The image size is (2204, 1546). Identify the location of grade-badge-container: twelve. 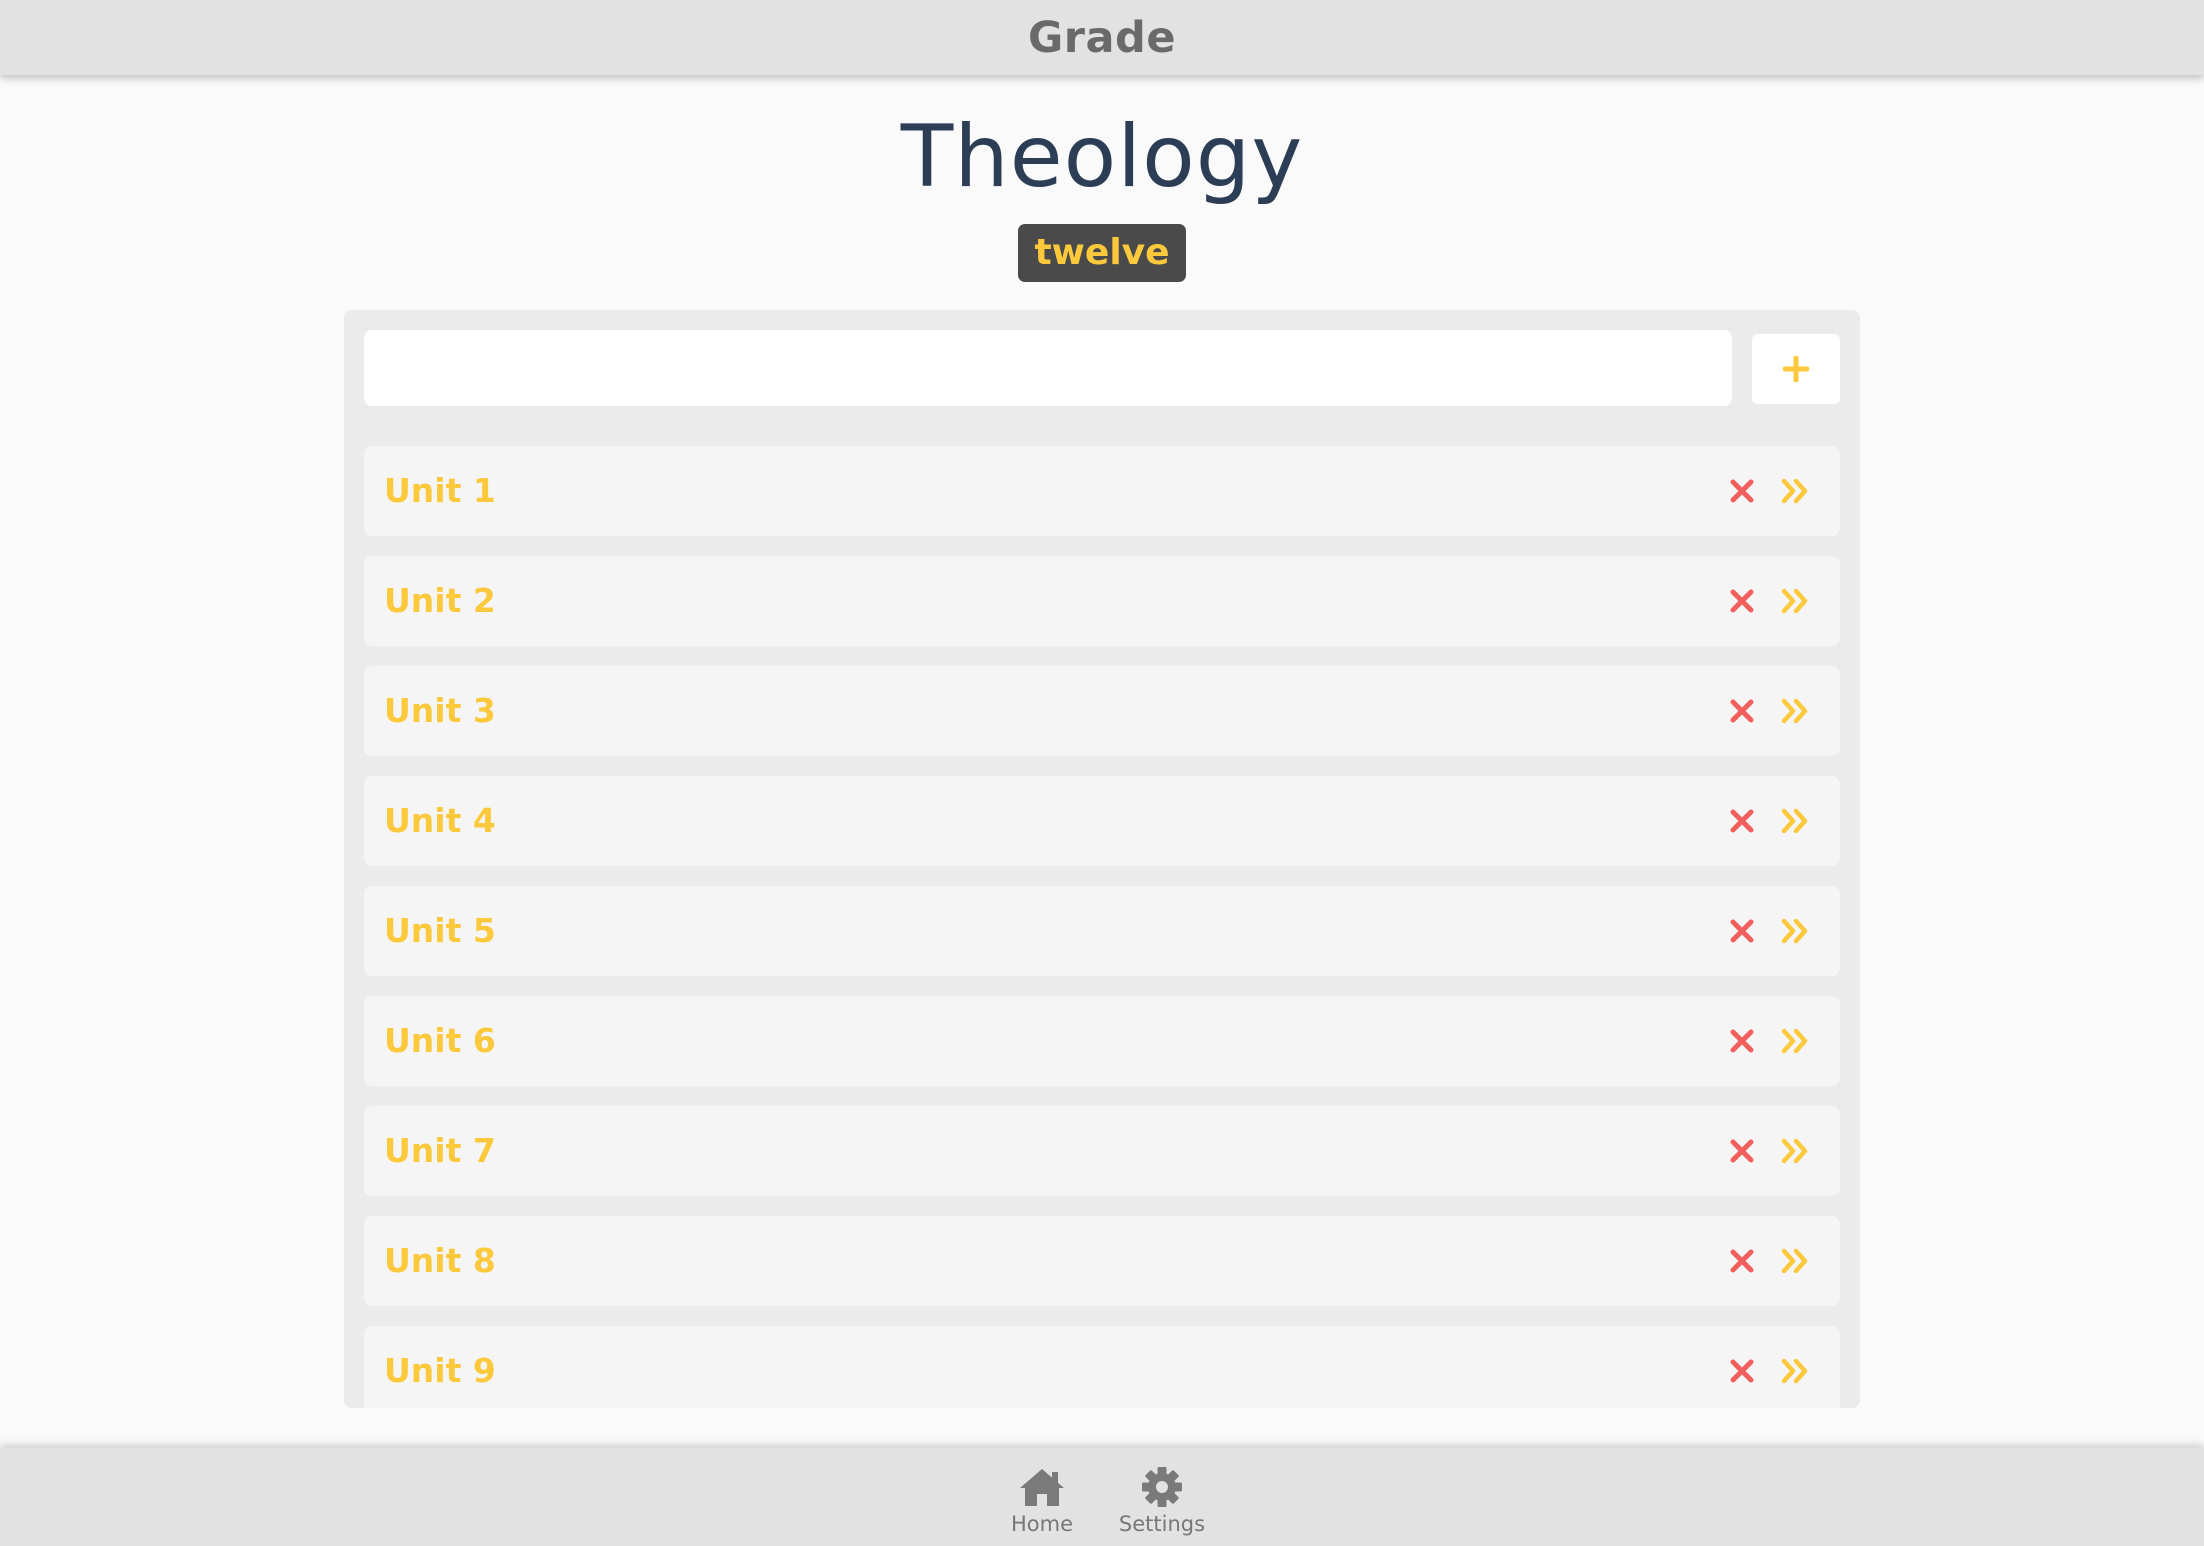
(1102, 253).